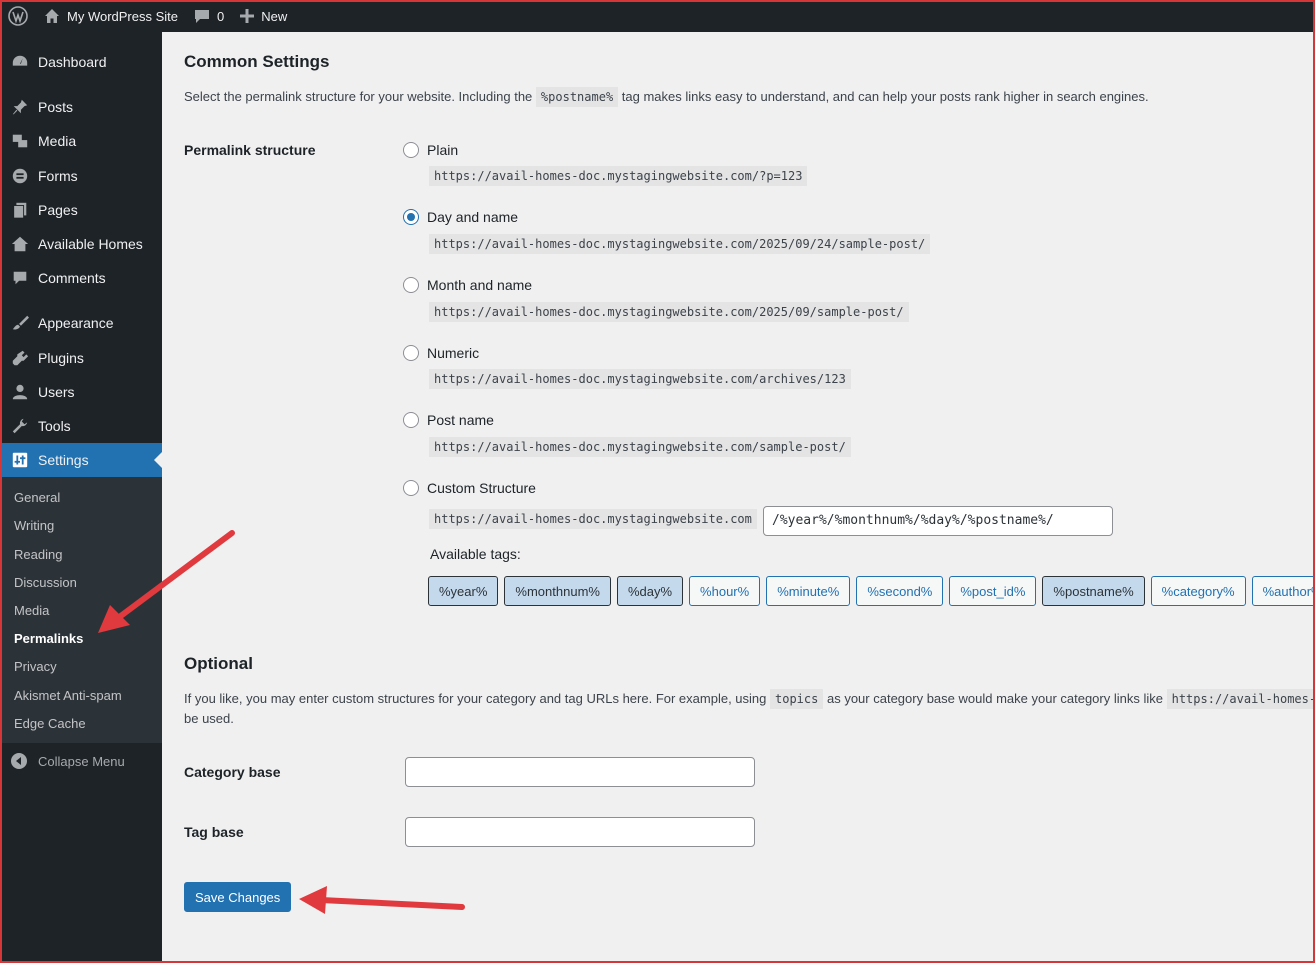 Image resolution: width=1315 pixels, height=963 pixels. What do you see at coordinates (411, 285) in the screenshot?
I see `radio-month-and-name` at bounding box center [411, 285].